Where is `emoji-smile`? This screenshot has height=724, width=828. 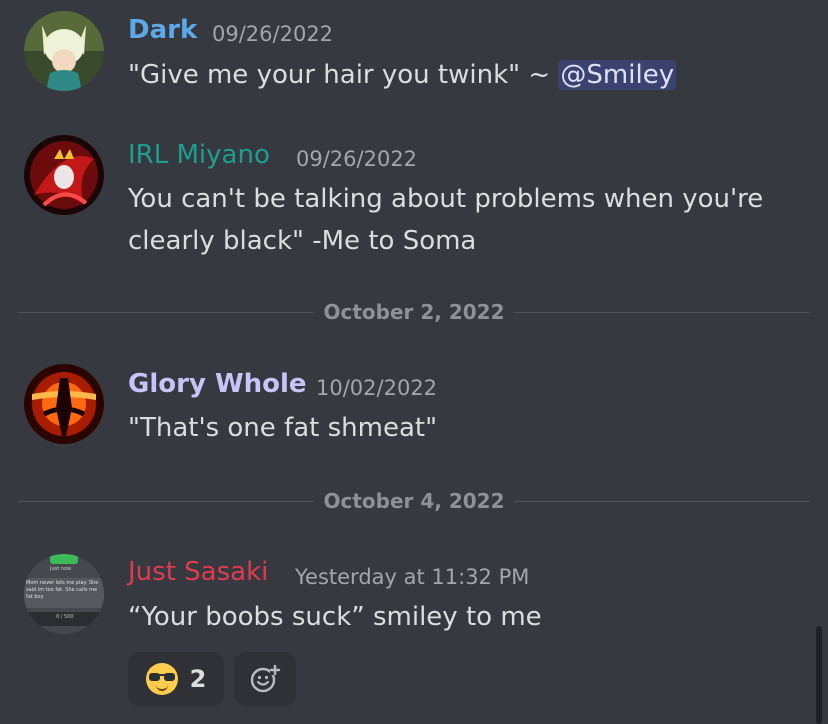 emoji-smile is located at coordinates (161, 687).